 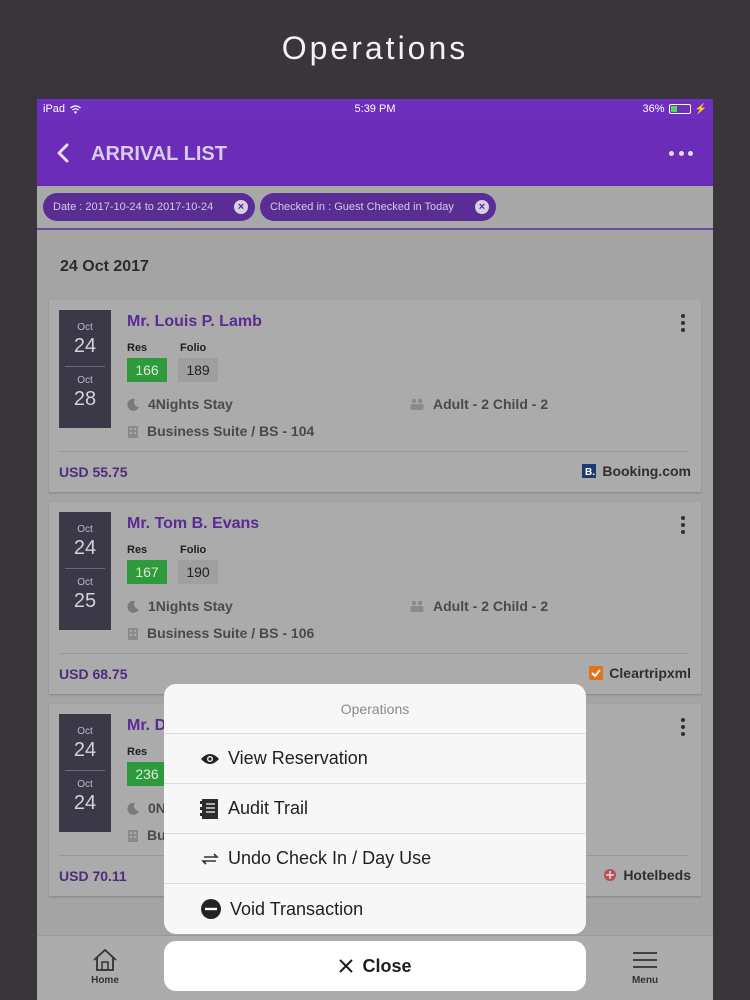 What do you see at coordinates (653, 109) in the screenshot?
I see `battery-percent: 36%` at bounding box center [653, 109].